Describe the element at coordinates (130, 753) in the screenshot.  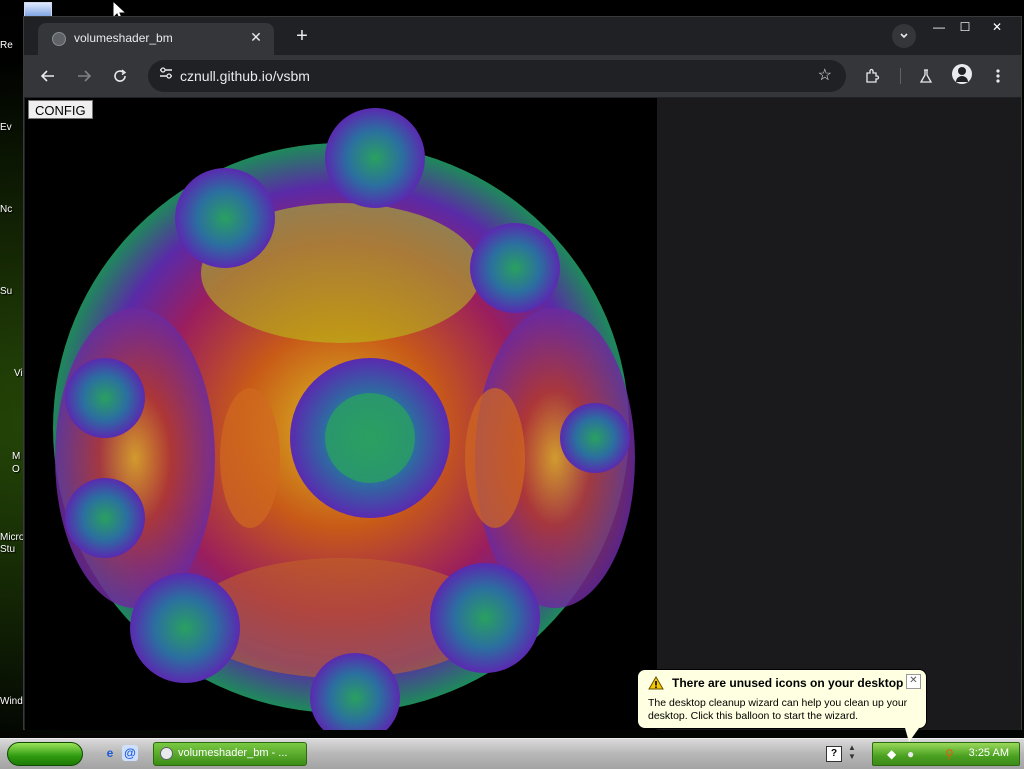
I see `outlook-icon: @` at that location.